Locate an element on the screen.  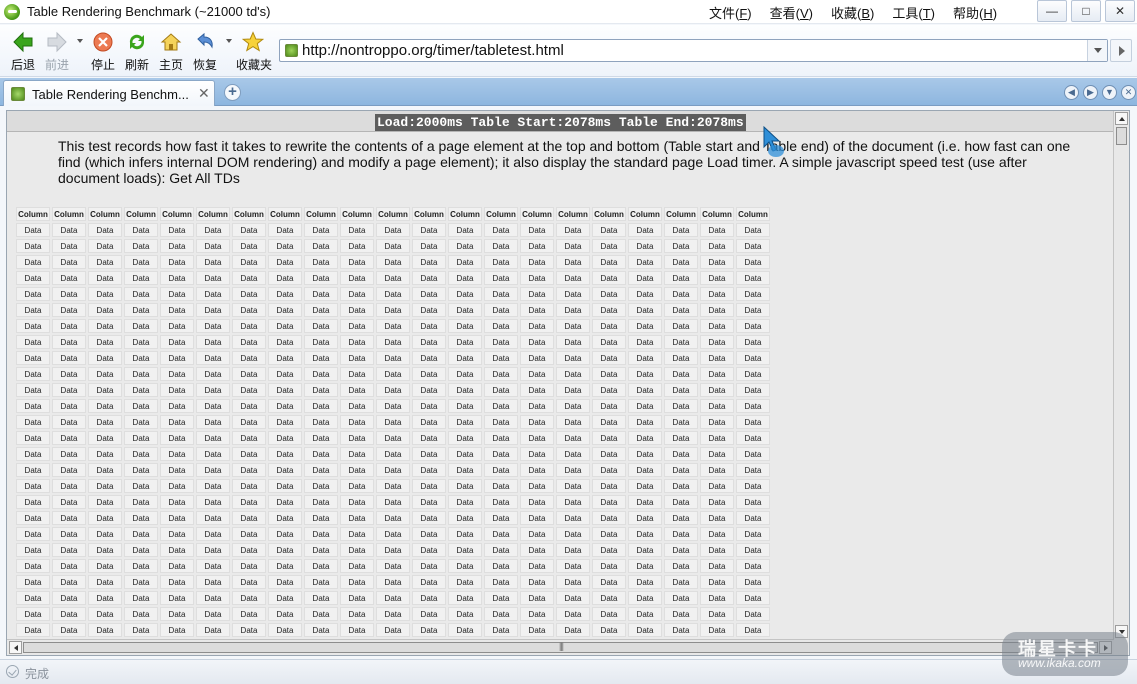
back-button: 后退 is located at coordinates (23, 52).